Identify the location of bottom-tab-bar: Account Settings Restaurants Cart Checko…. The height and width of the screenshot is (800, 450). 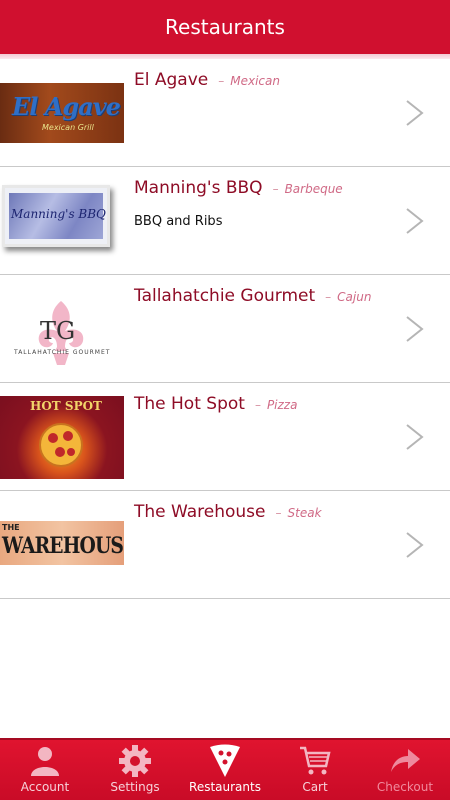
(225, 769).